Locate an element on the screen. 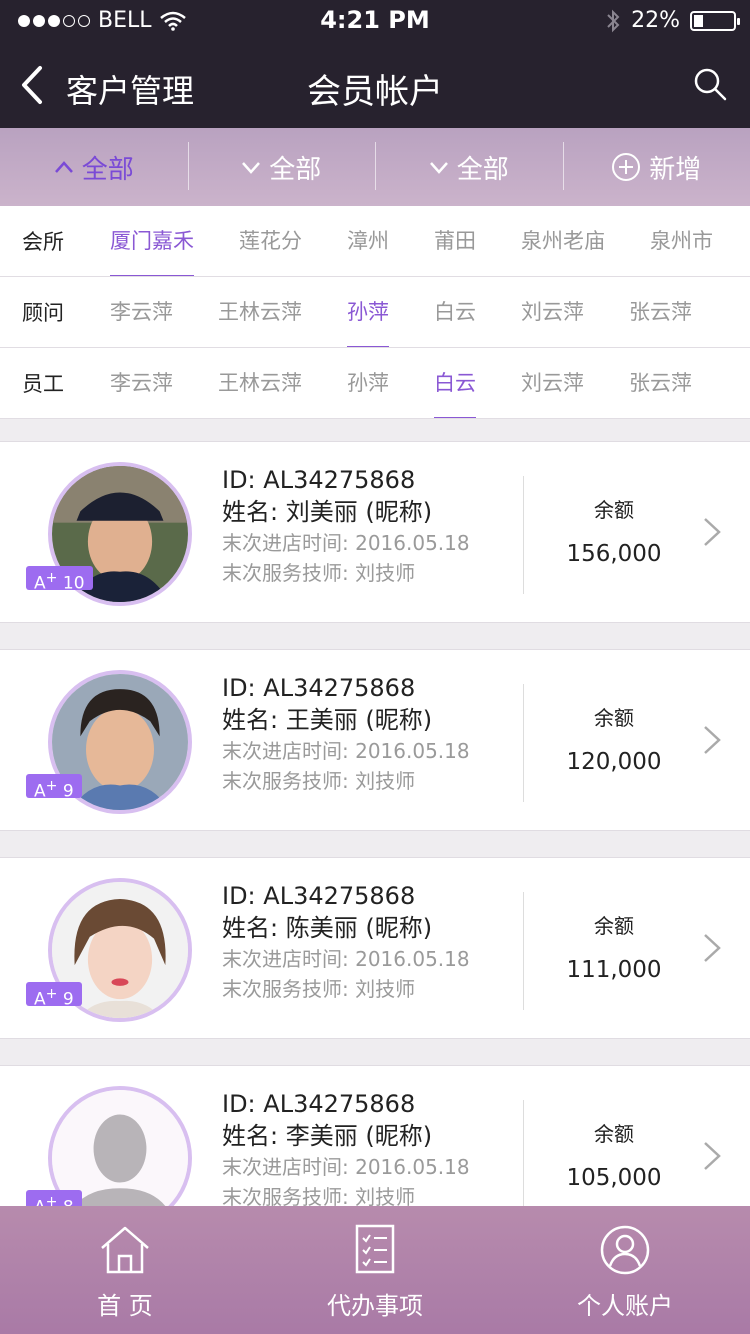 Image resolution: width=750 pixels, height=1334 pixels. checklist-icon is located at coordinates (375, 1249).